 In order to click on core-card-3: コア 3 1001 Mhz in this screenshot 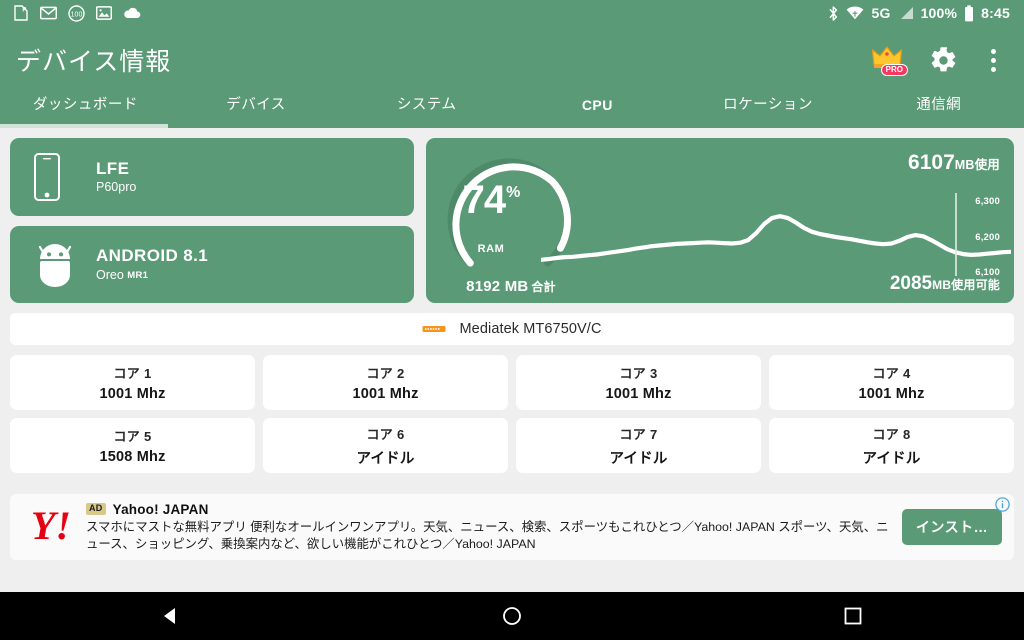, I will do `click(638, 382)`.